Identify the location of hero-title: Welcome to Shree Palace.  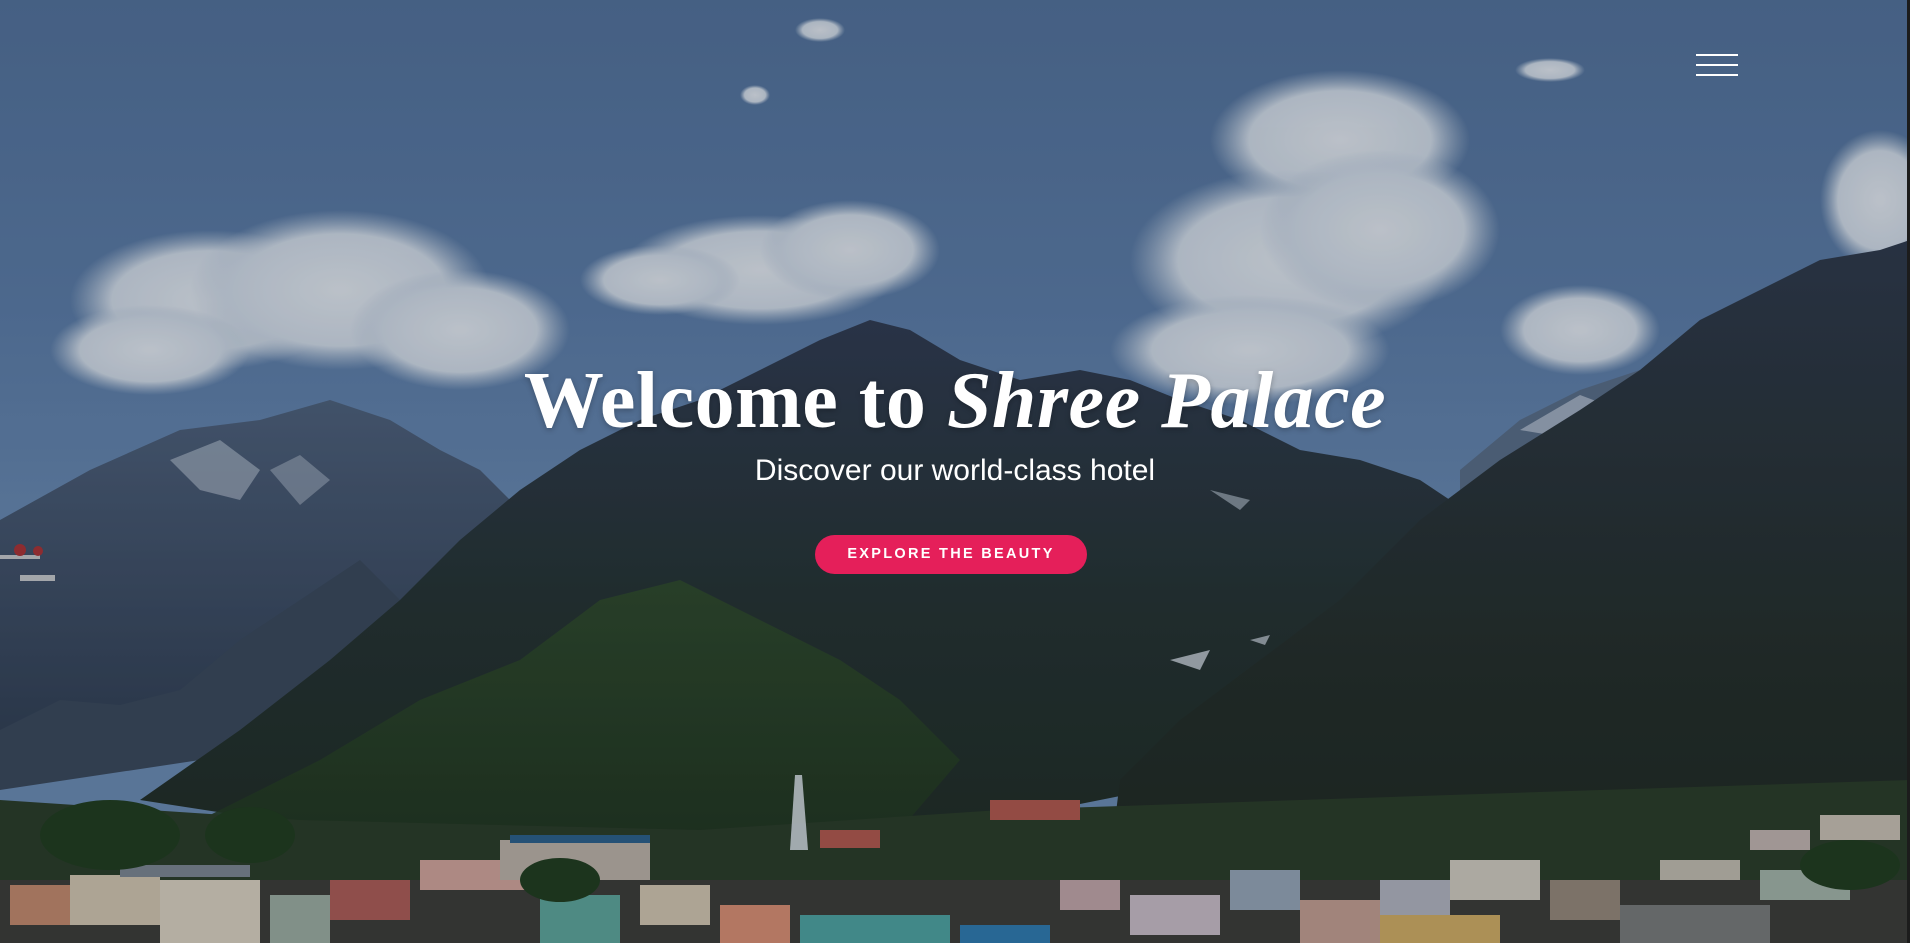
(955, 401).